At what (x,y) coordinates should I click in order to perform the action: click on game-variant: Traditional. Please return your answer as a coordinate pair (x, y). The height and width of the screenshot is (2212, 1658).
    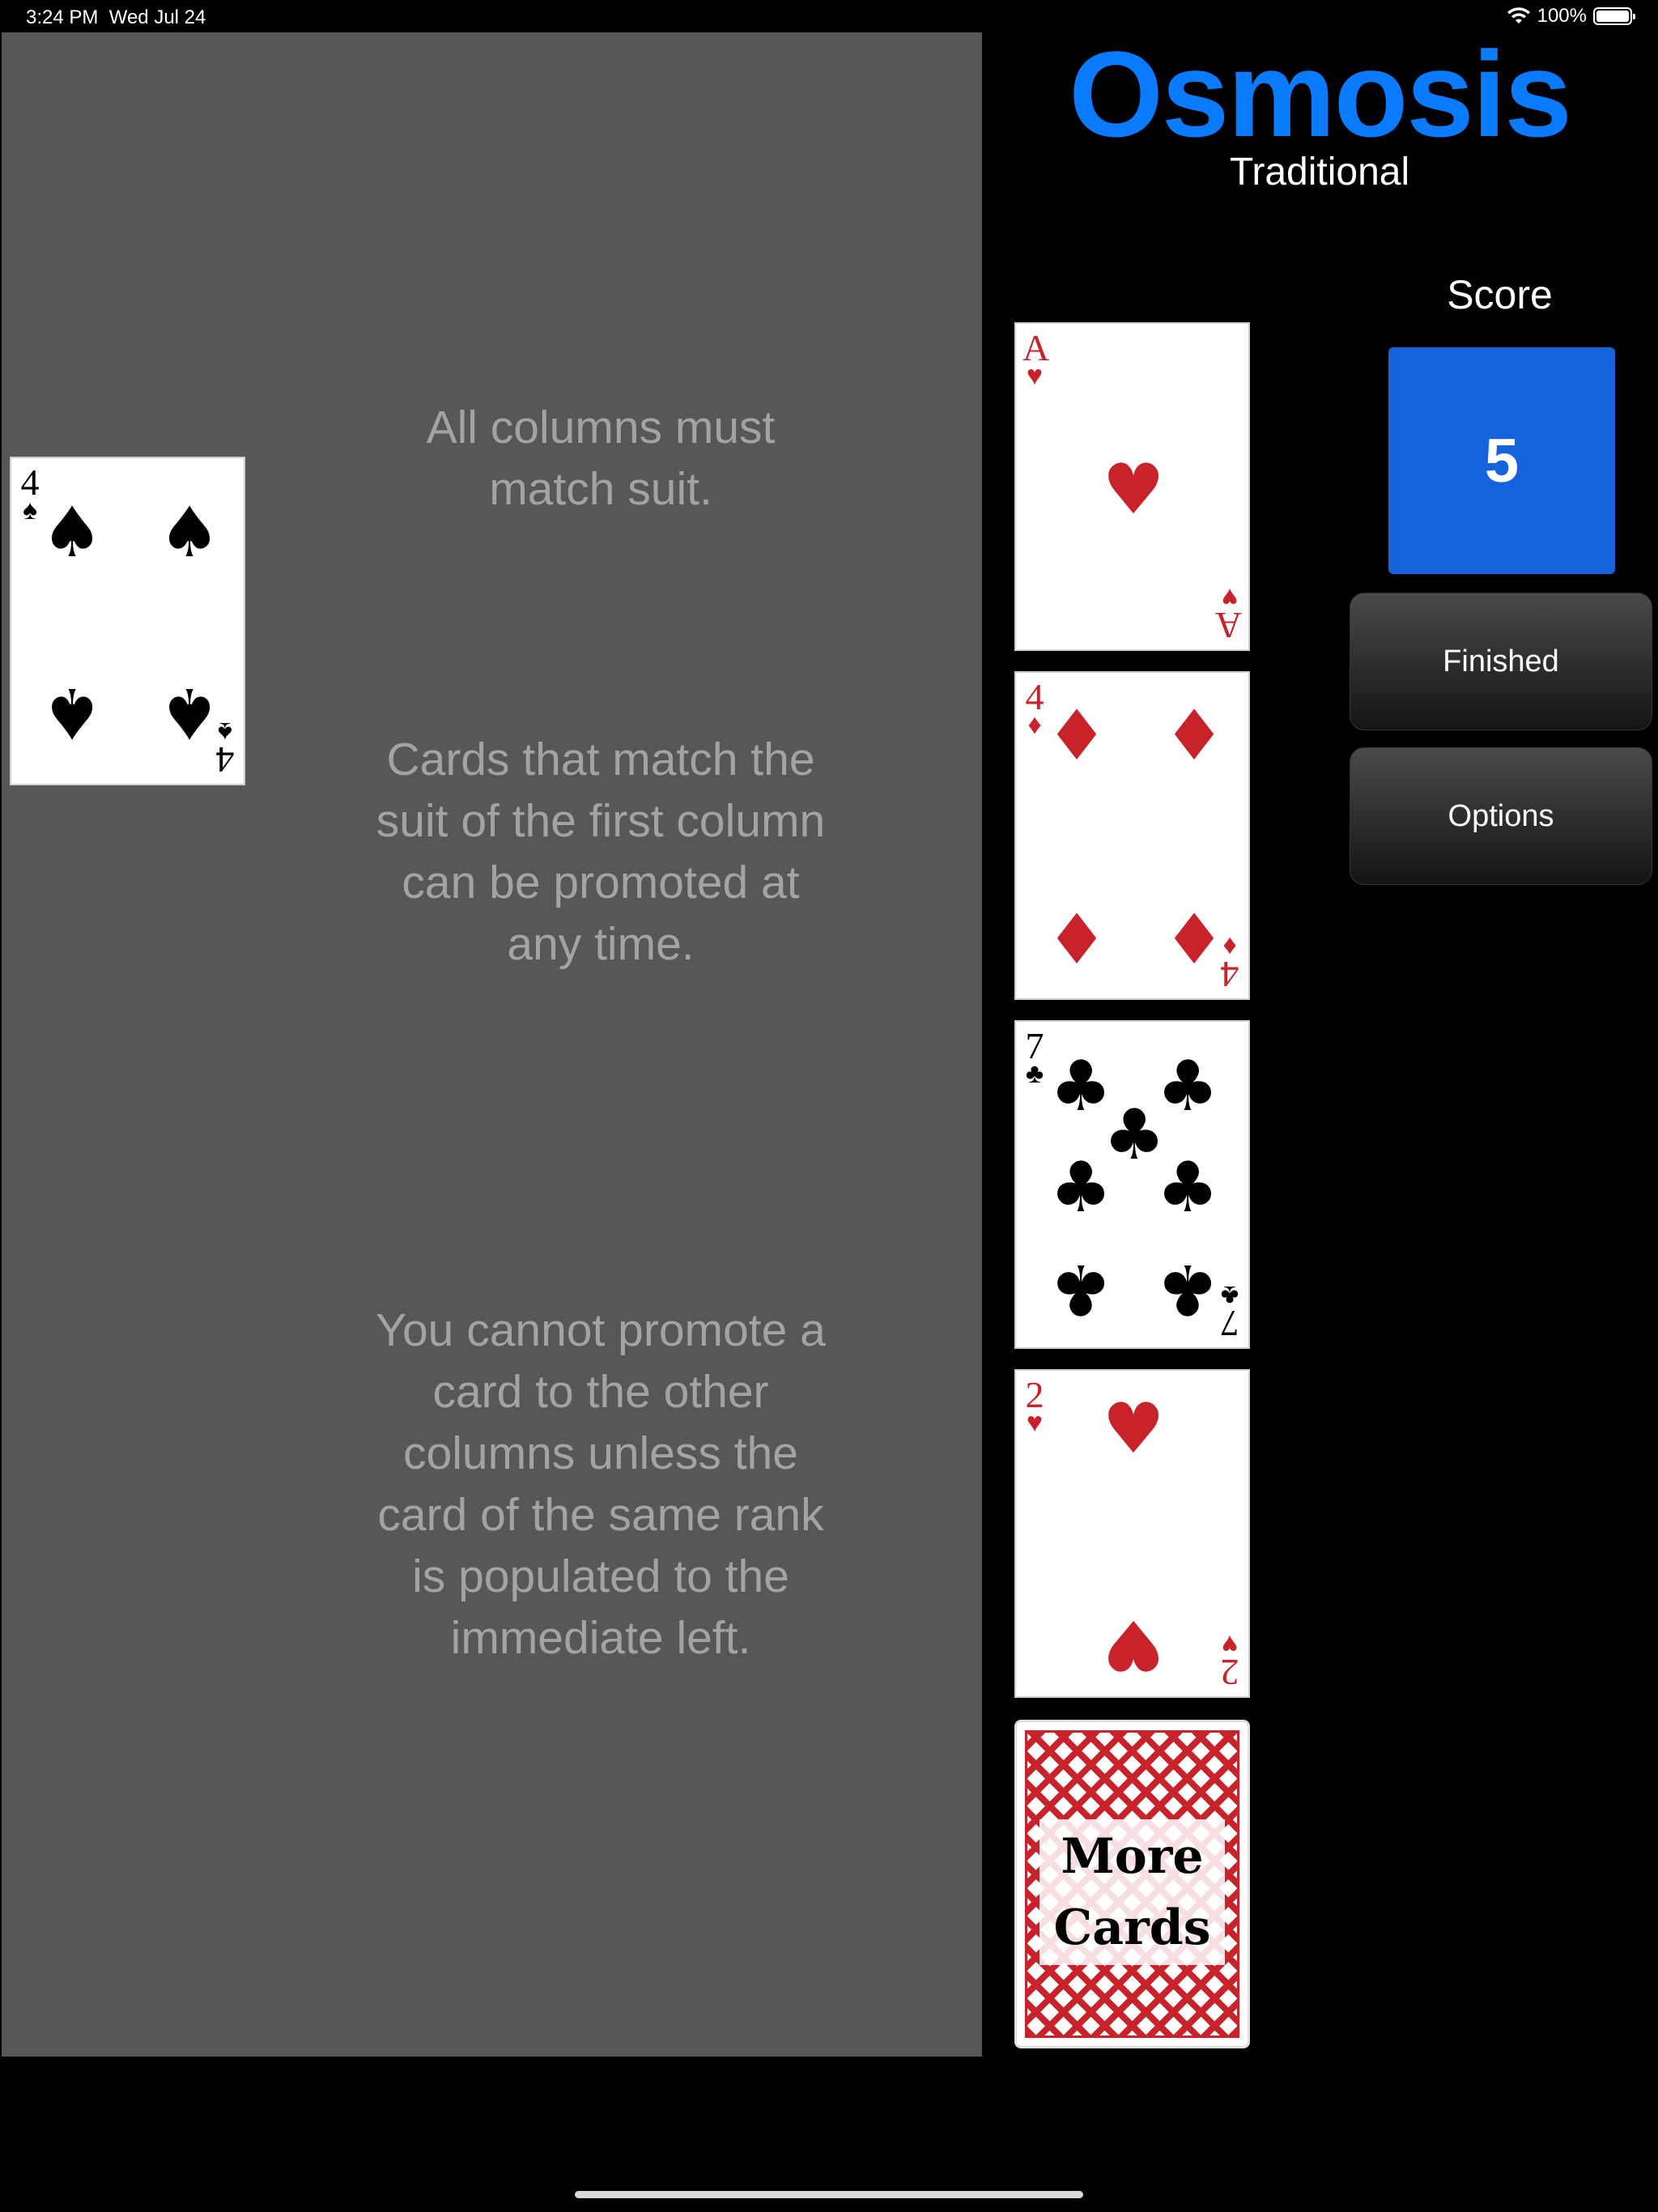
    Looking at the image, I should click on (1319, 173).